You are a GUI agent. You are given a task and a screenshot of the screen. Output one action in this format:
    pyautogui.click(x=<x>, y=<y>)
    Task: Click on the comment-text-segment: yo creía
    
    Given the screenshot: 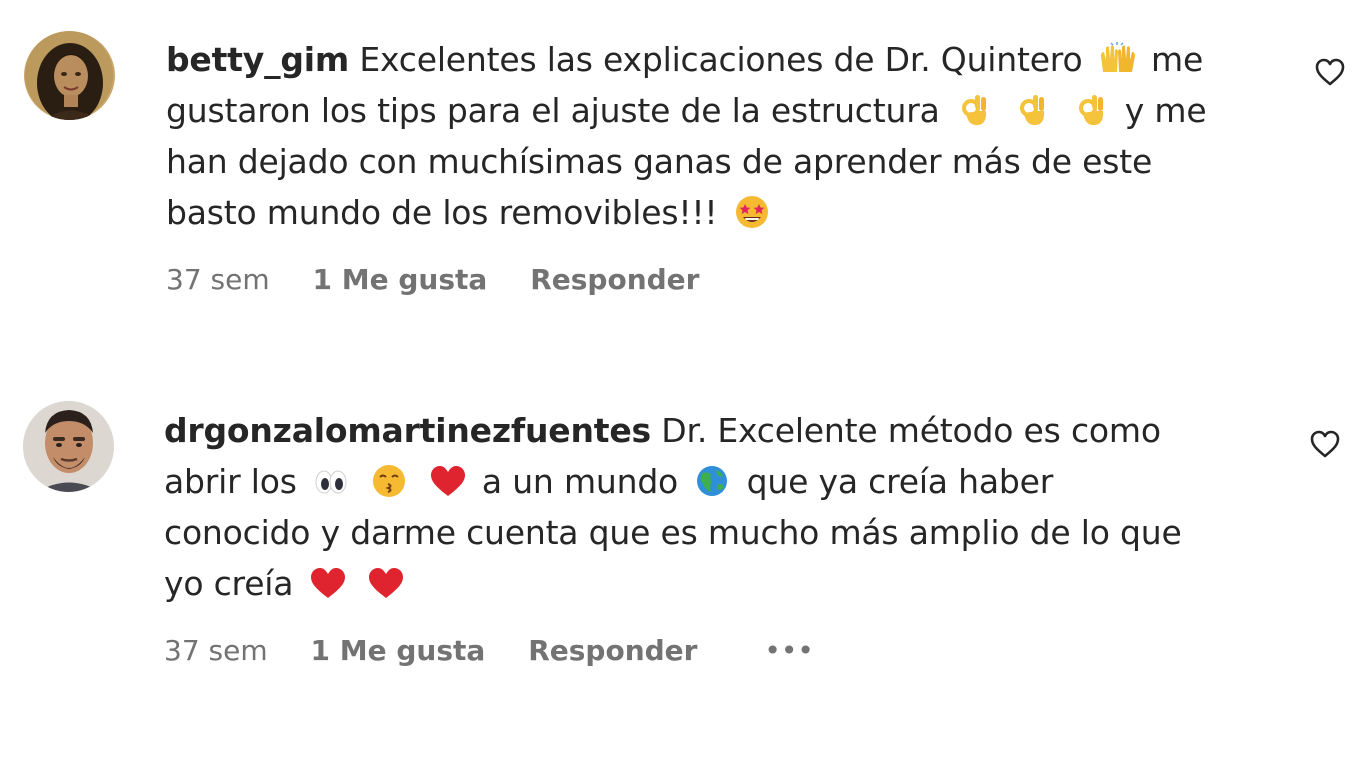 What is the action you would take?
    pyautogui.click(x=229, y=583)
    